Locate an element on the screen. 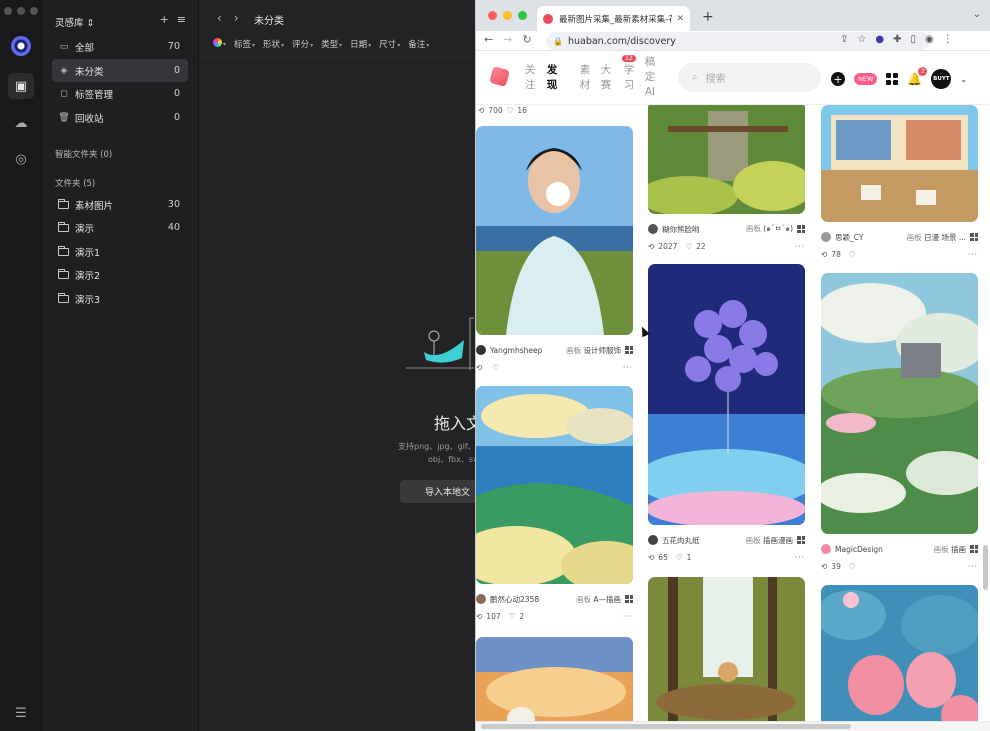 This screenshot has height=731, width=990. nav-item-trash: 🗑 回收站 0 is located at coordinates (120, 117).